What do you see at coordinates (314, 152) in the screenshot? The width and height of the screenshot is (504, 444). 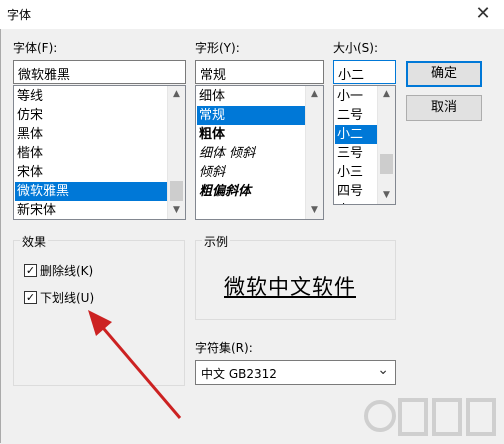 I see `style-list-scrollbar: ▲ ▼` at bounding box center [314, 152].